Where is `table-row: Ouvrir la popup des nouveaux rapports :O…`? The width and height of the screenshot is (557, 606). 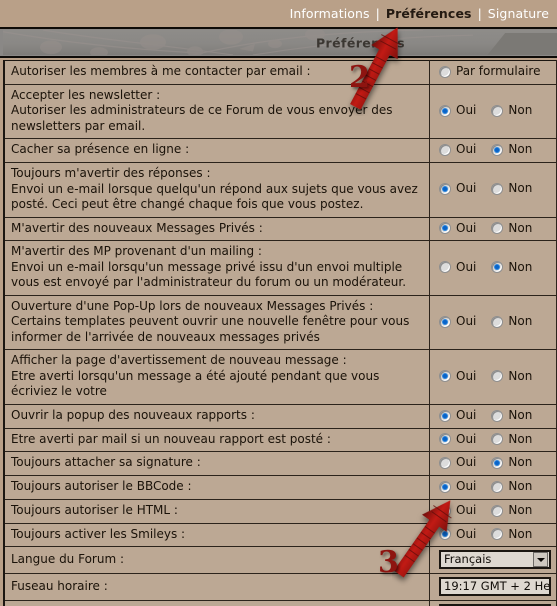 table-row: Ouvrir la popup des nouveaux rapports :O… is located at coordinates (280, 416).